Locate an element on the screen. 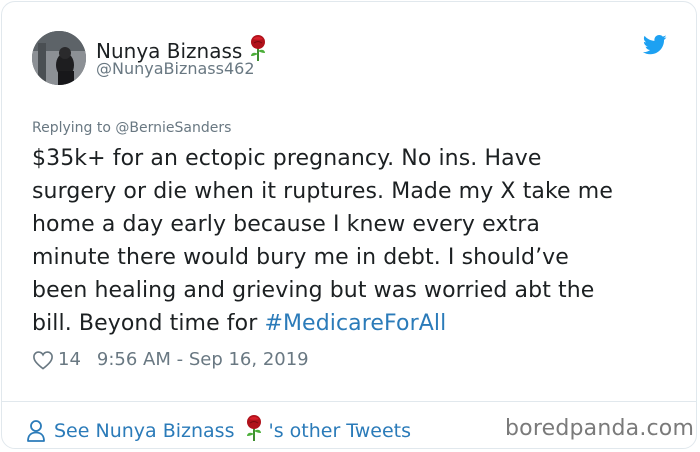  boredpanda-watermark: boredpanda.com is located at coordinates (600, 428).